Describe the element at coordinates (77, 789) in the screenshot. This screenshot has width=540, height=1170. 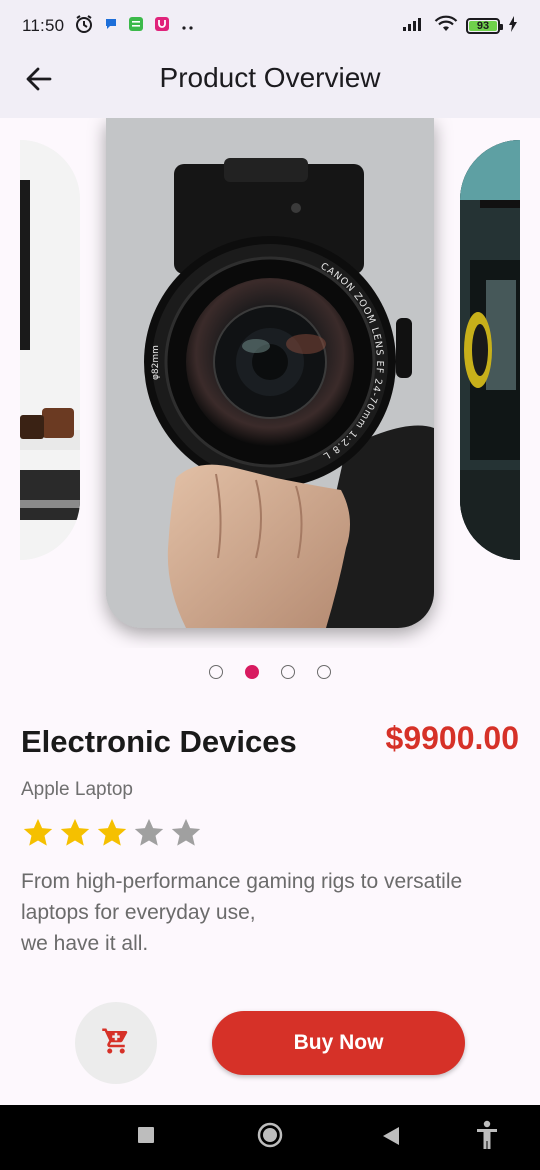
I see `product-subtitle: Apple Laptop` at that location.